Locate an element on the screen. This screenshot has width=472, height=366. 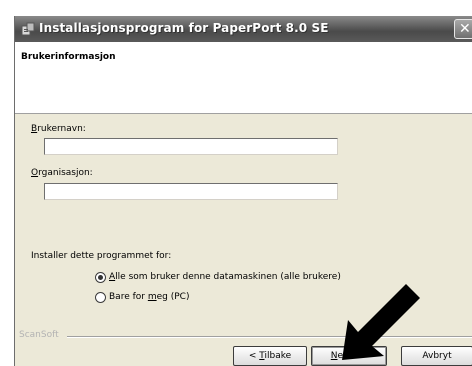
close-icon: ✕ is located at coordinates (465, 29).